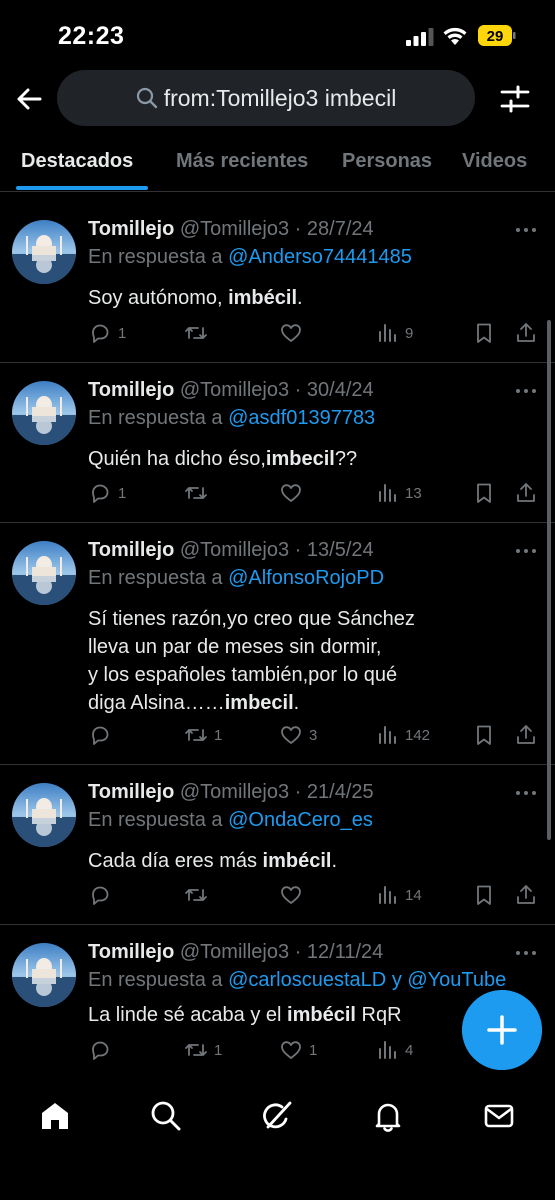 This screenshot has height=1200, width=555. Describe the element at coordinates (306, 578) in the screenshot. I see `reply-mention: @AlfonsoRojoPD` at that location.